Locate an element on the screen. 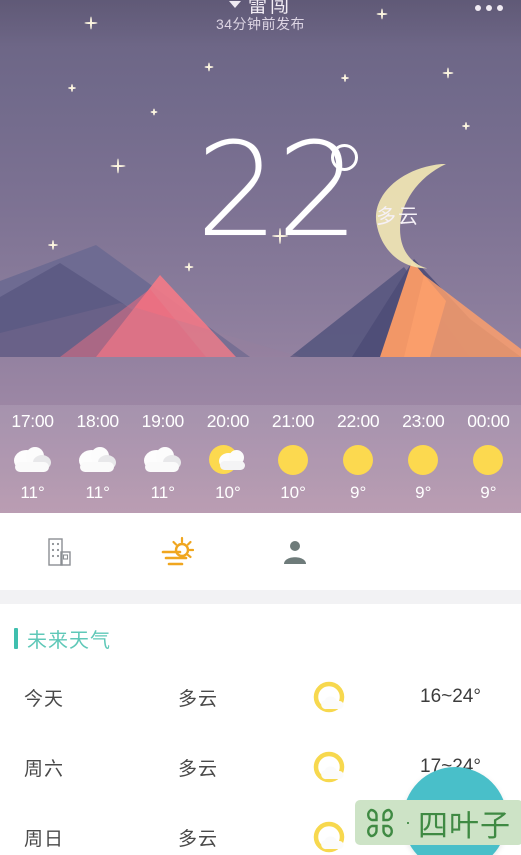  hourly-time: 19:00 is located at coordinates (163, 421).